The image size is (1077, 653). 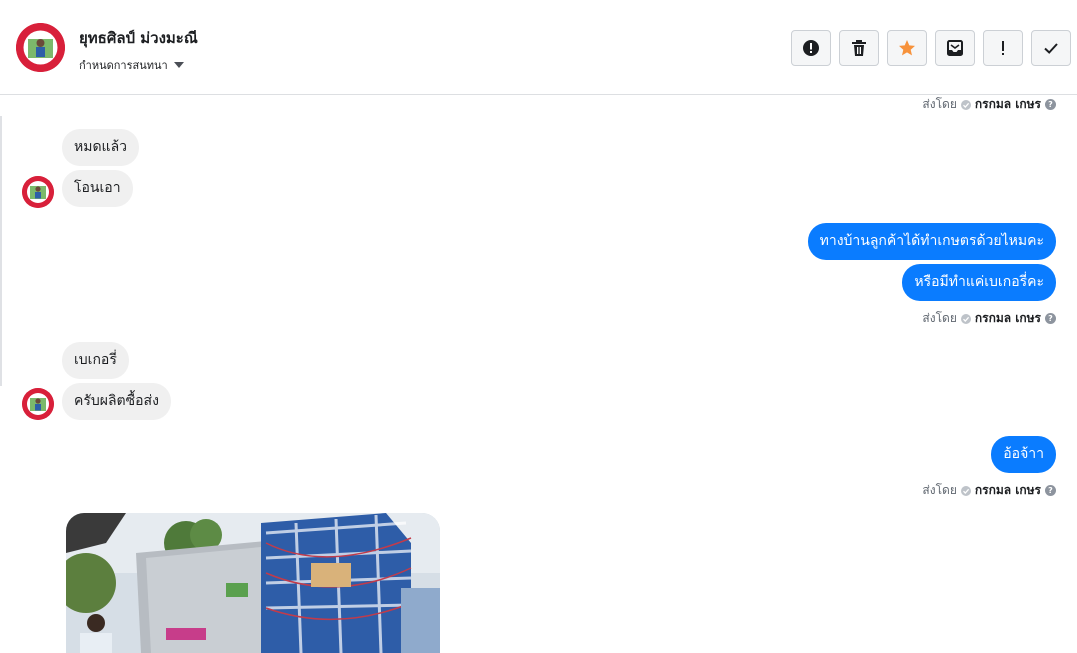 I want to click on archive-icon, so click(x=955, y=48).